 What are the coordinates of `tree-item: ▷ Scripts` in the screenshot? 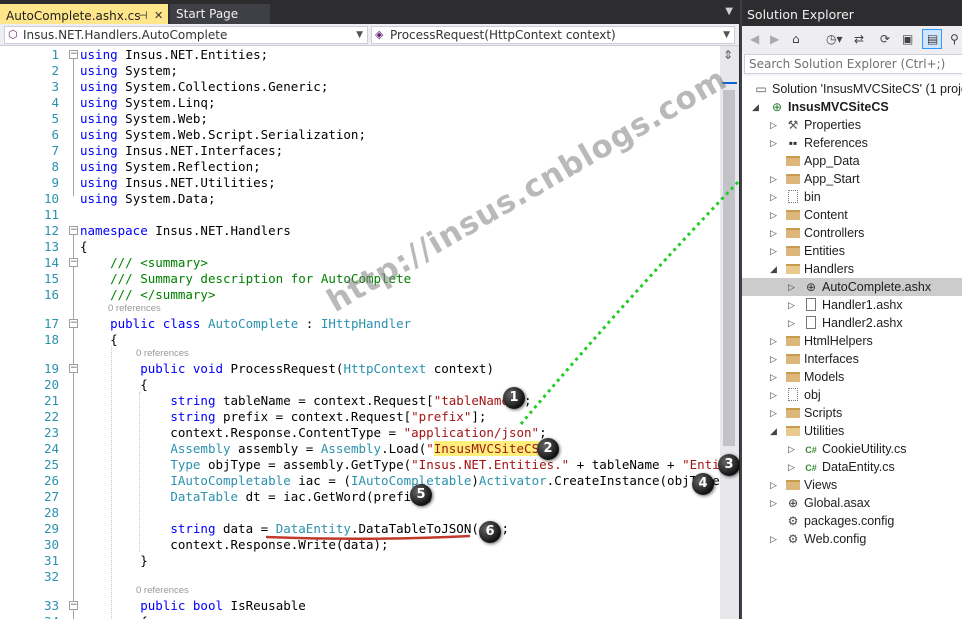 It's located at (852, 413).